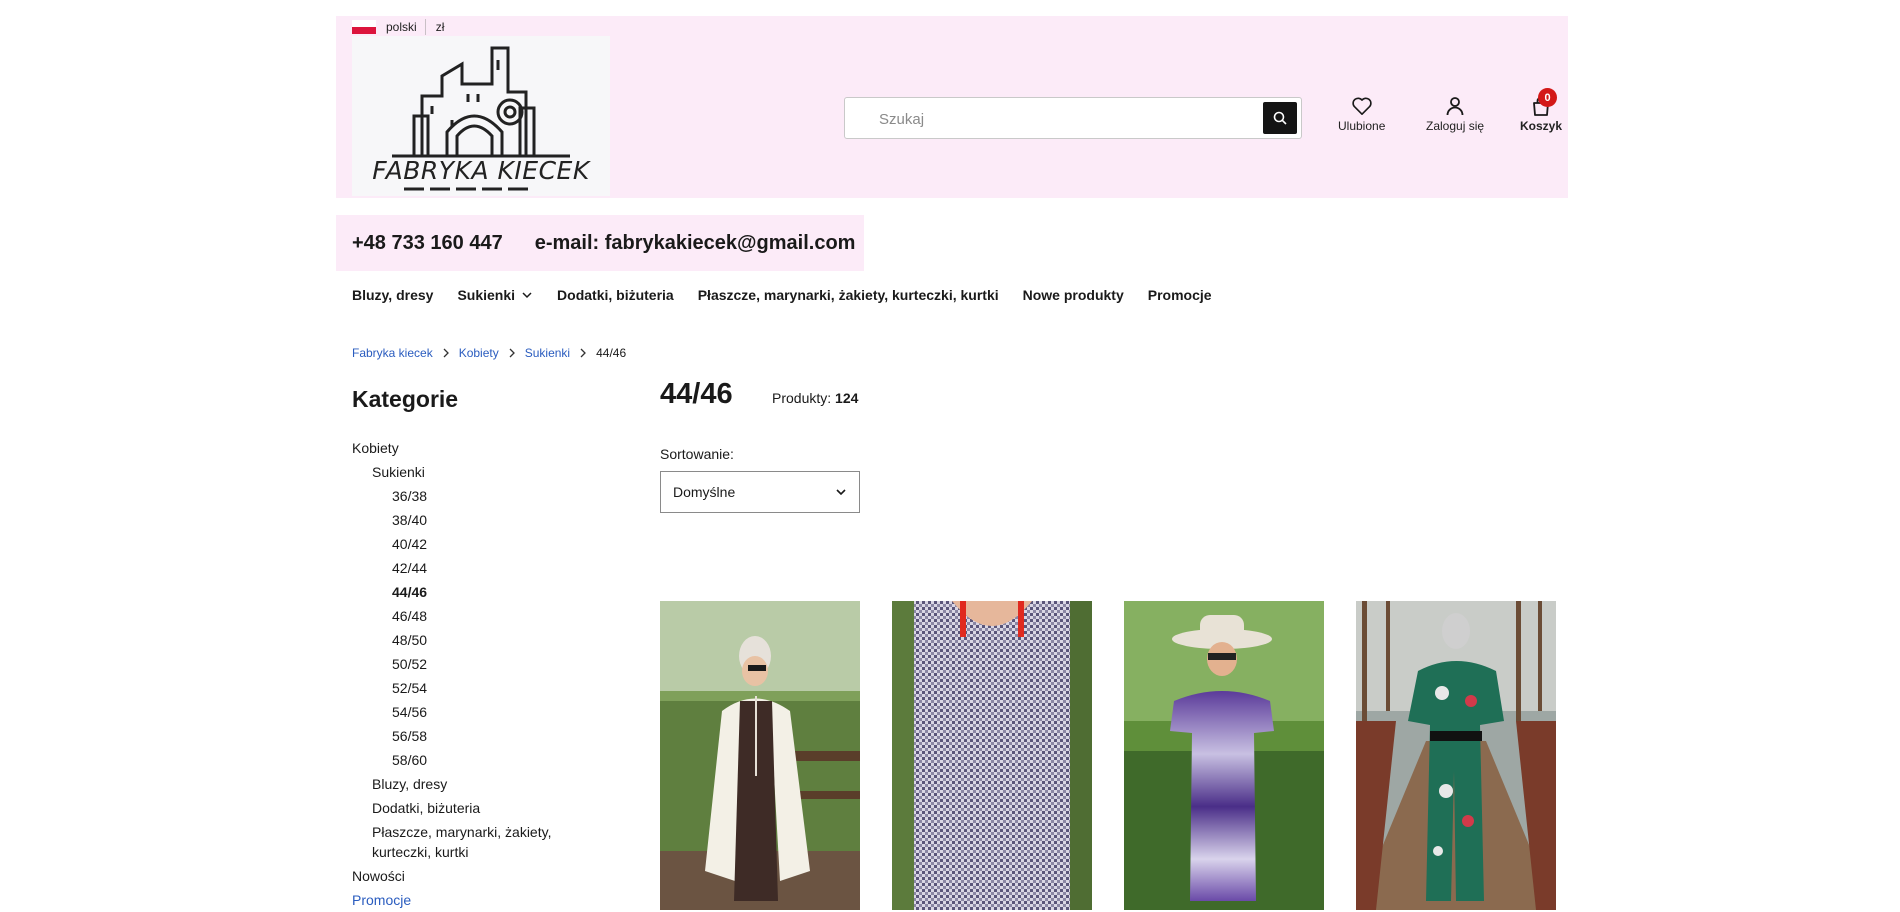 This screenshot has width=1900, height=912. I want to click on cart-count-badge: 0, so click(1547, 97).